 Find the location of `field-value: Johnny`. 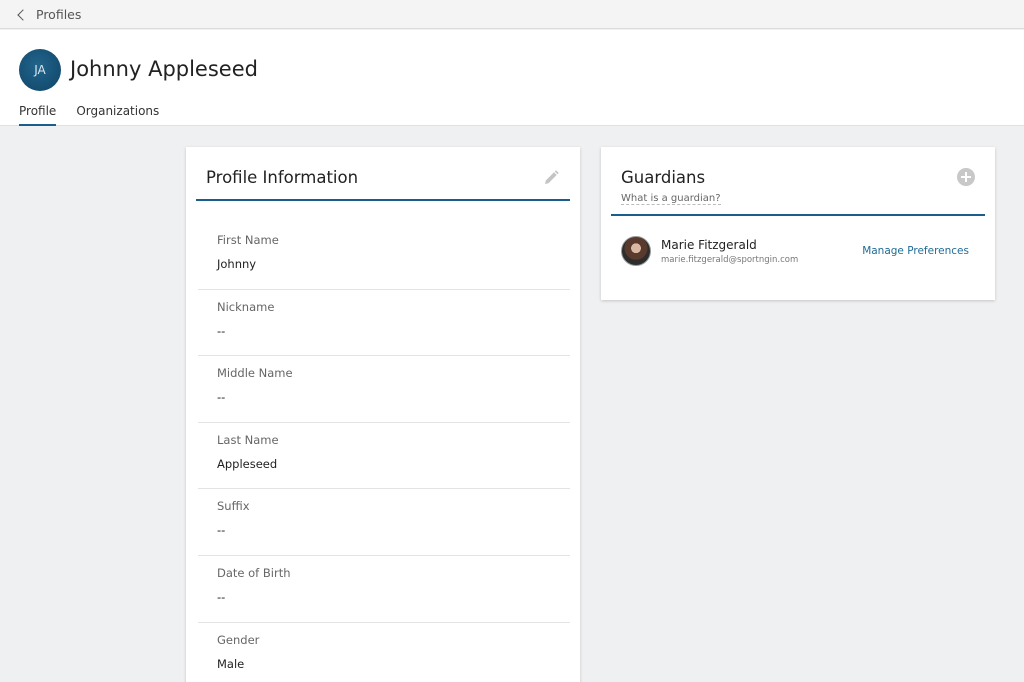

field-value: Johnny is located at coordinates (237, 264).